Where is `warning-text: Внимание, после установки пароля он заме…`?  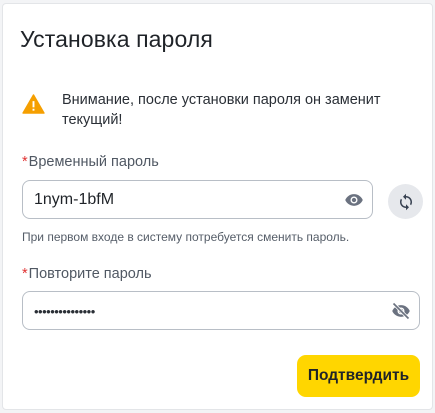 warning-text: Внимание, после установки пароля он заме… is located at coordinates (221, 110).